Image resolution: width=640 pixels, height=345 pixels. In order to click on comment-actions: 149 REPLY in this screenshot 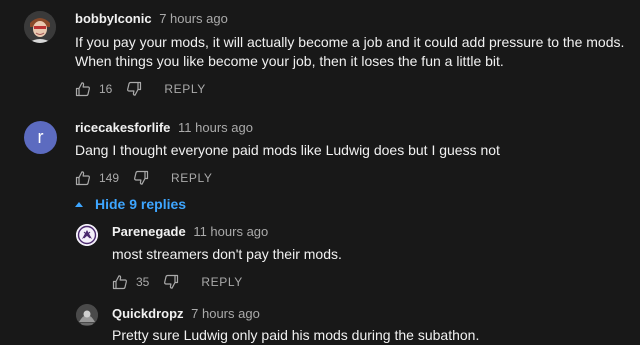, I will do `click(144, 178)`.